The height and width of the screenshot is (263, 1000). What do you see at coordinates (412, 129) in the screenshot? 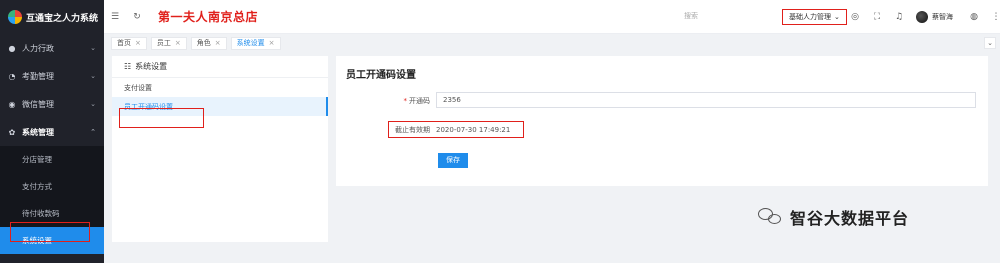
I see `expiry-label: 截止有效期` at bounding box center [412, 129].